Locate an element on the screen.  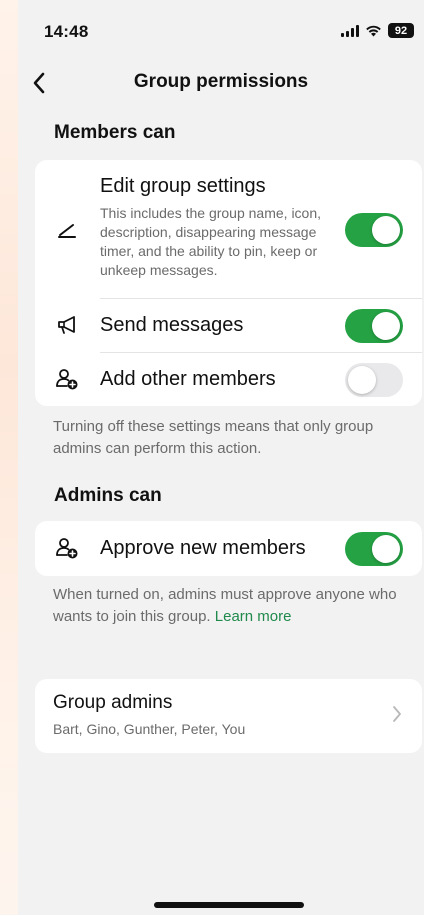
permission-row-approve-new-members: Approve new members is located at coordinates (228, 548).